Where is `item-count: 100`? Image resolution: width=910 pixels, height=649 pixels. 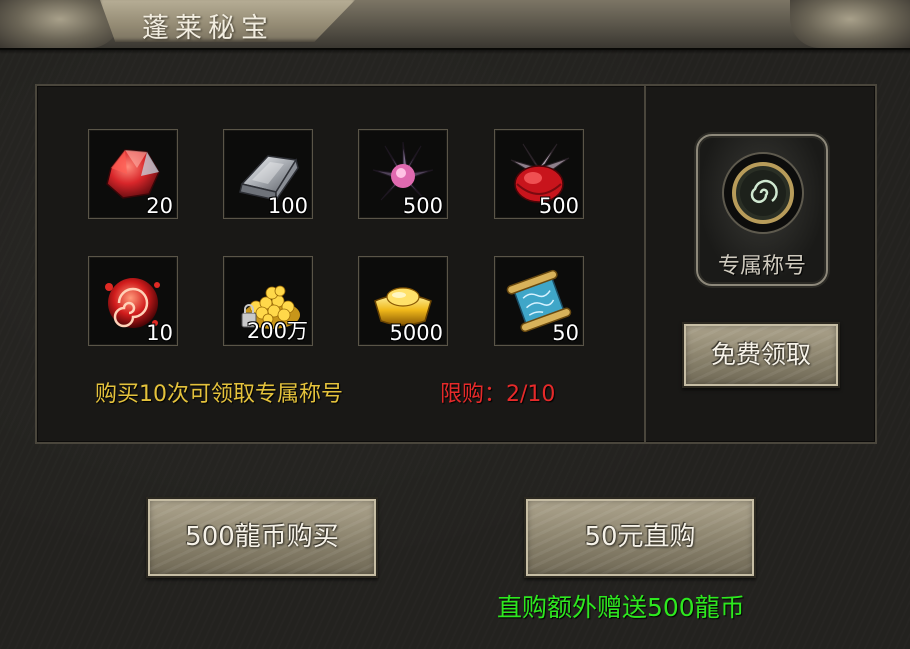
item-count: 100 is located at coordinates (287, 206).